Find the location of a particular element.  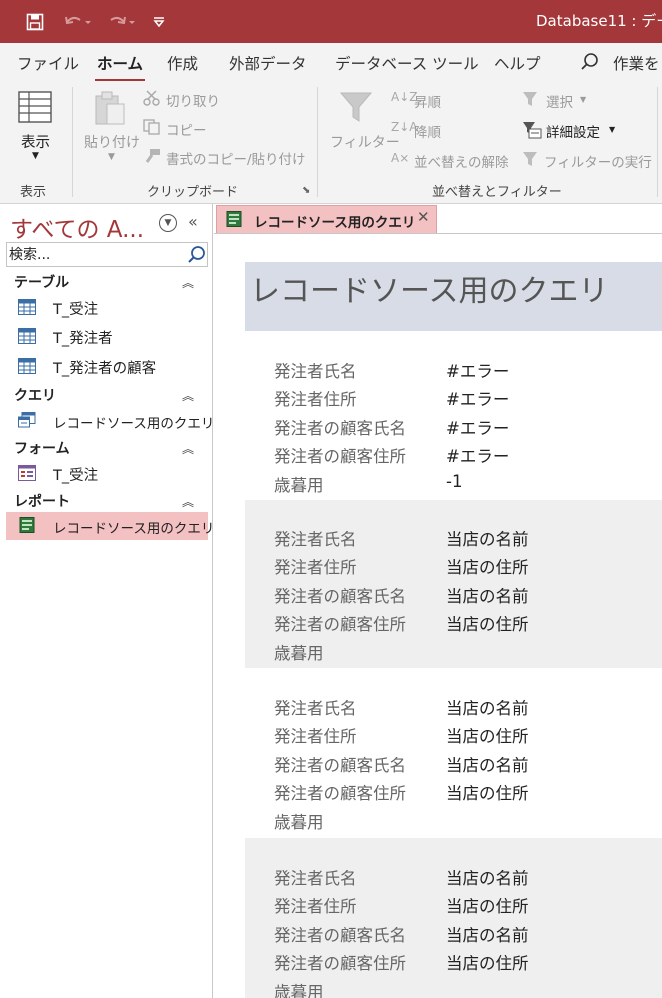

sort-ascending-button: 昇順 is located at coordinates (427, 101).